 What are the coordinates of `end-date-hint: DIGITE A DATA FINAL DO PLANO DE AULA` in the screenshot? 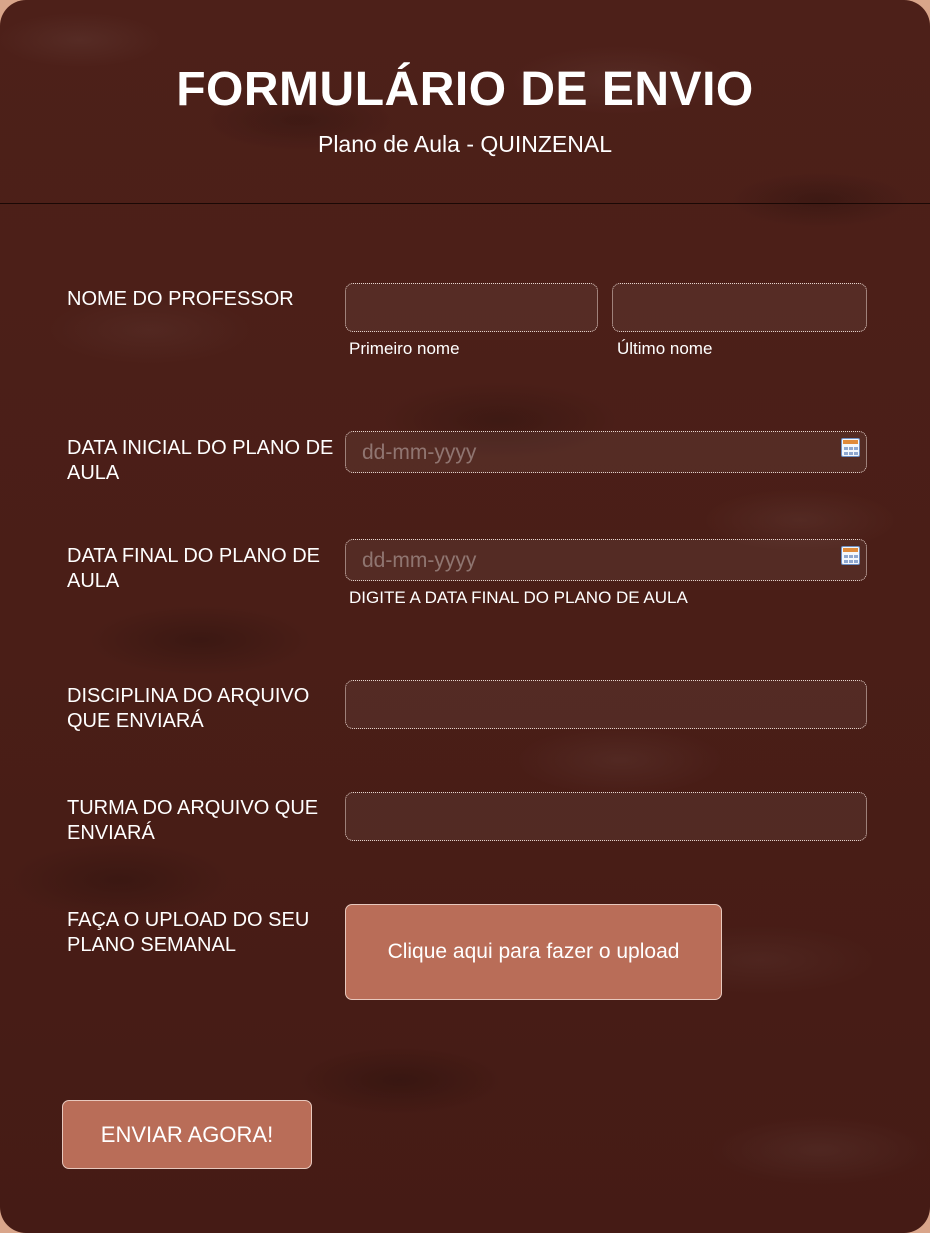 It's located at (518, 597).